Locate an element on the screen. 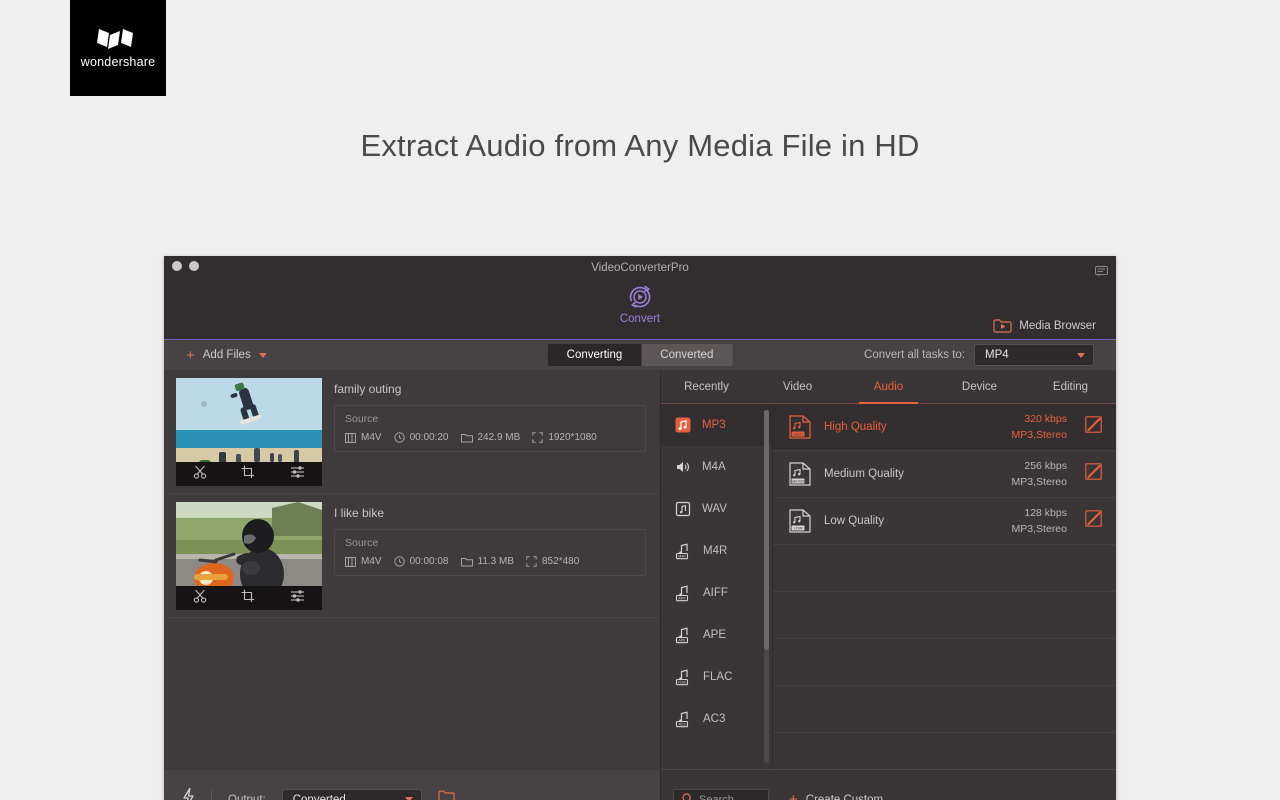 The width and height of the screenshot is (1280, 800). chat-bubble-icon is located at coordinates (1101, 273).